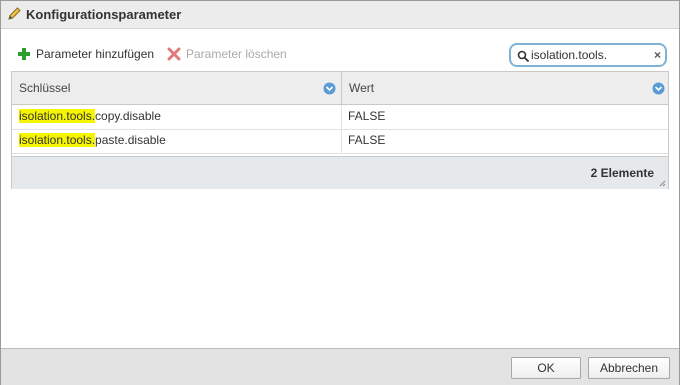  I want to click on table-footer: 2 Elemente, so click(340, 172).